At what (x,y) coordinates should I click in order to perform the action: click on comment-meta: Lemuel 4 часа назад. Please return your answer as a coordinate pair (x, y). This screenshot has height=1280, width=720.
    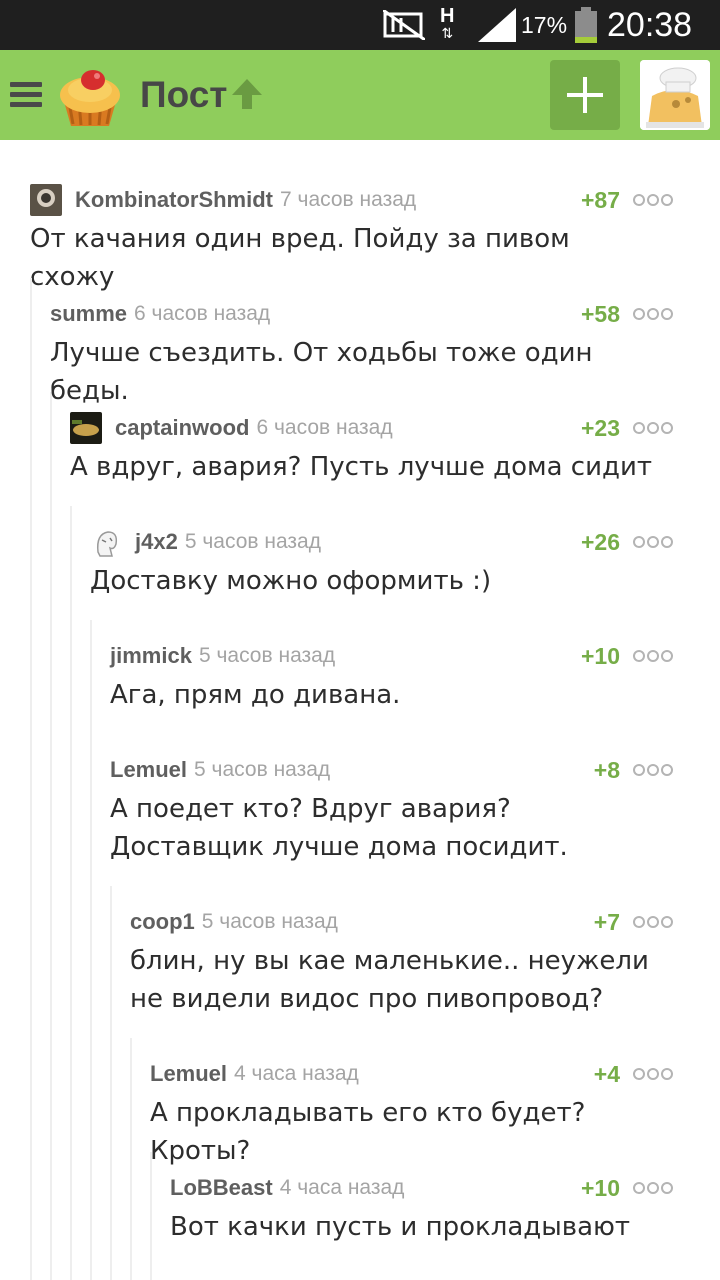
    Looking at the image, I should click on (254, 1074).